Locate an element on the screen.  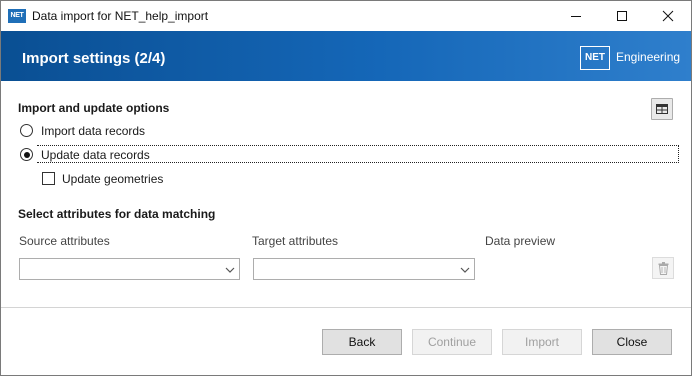
target-attributes-select is located at coordinates (364, 269).